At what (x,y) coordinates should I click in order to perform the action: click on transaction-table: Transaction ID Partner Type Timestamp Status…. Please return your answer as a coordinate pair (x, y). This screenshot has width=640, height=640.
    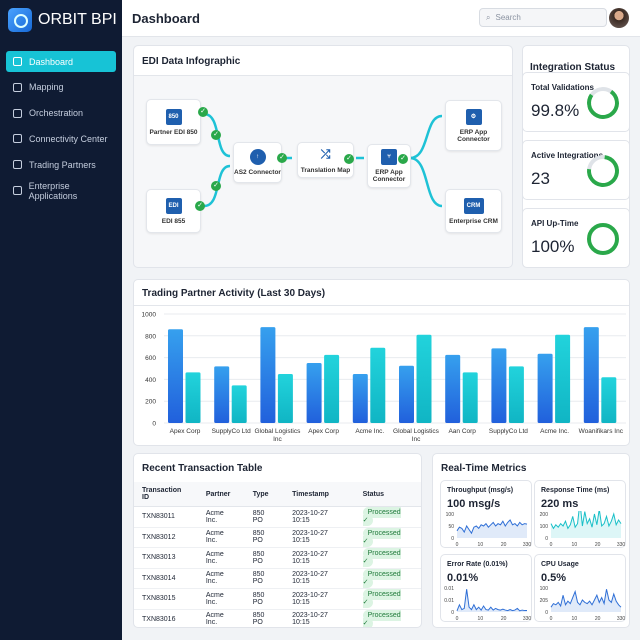
    Looking at the image, I should click on (277, 554).